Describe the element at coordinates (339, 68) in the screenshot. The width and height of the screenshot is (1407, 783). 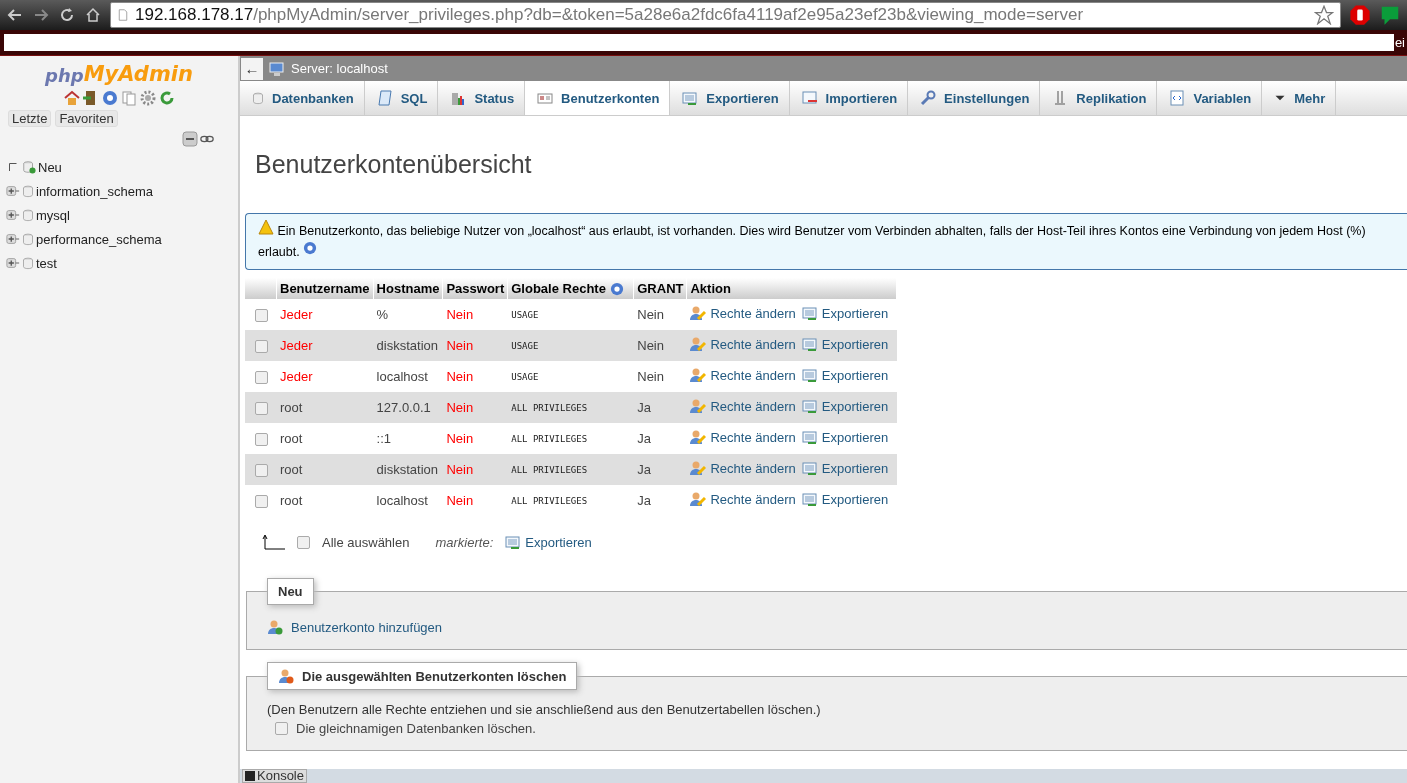
I see `breadcrumb-link: Server: localhost` at that location.